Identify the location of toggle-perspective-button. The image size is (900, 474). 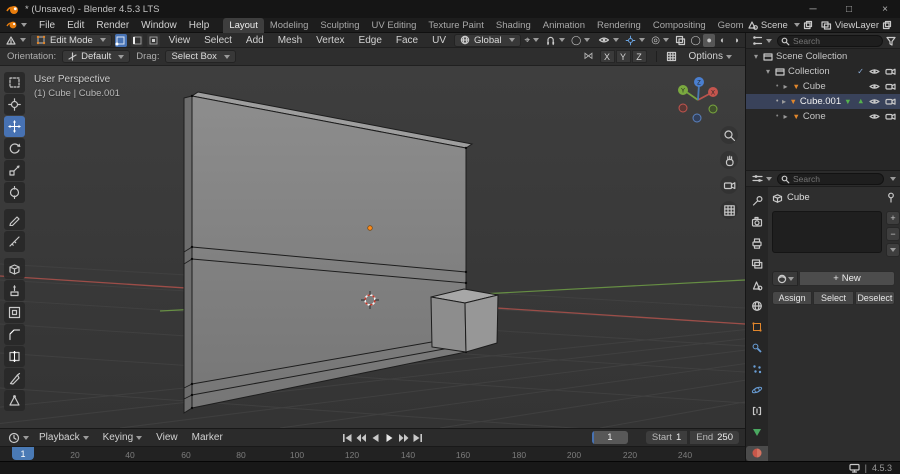
(729, 210).